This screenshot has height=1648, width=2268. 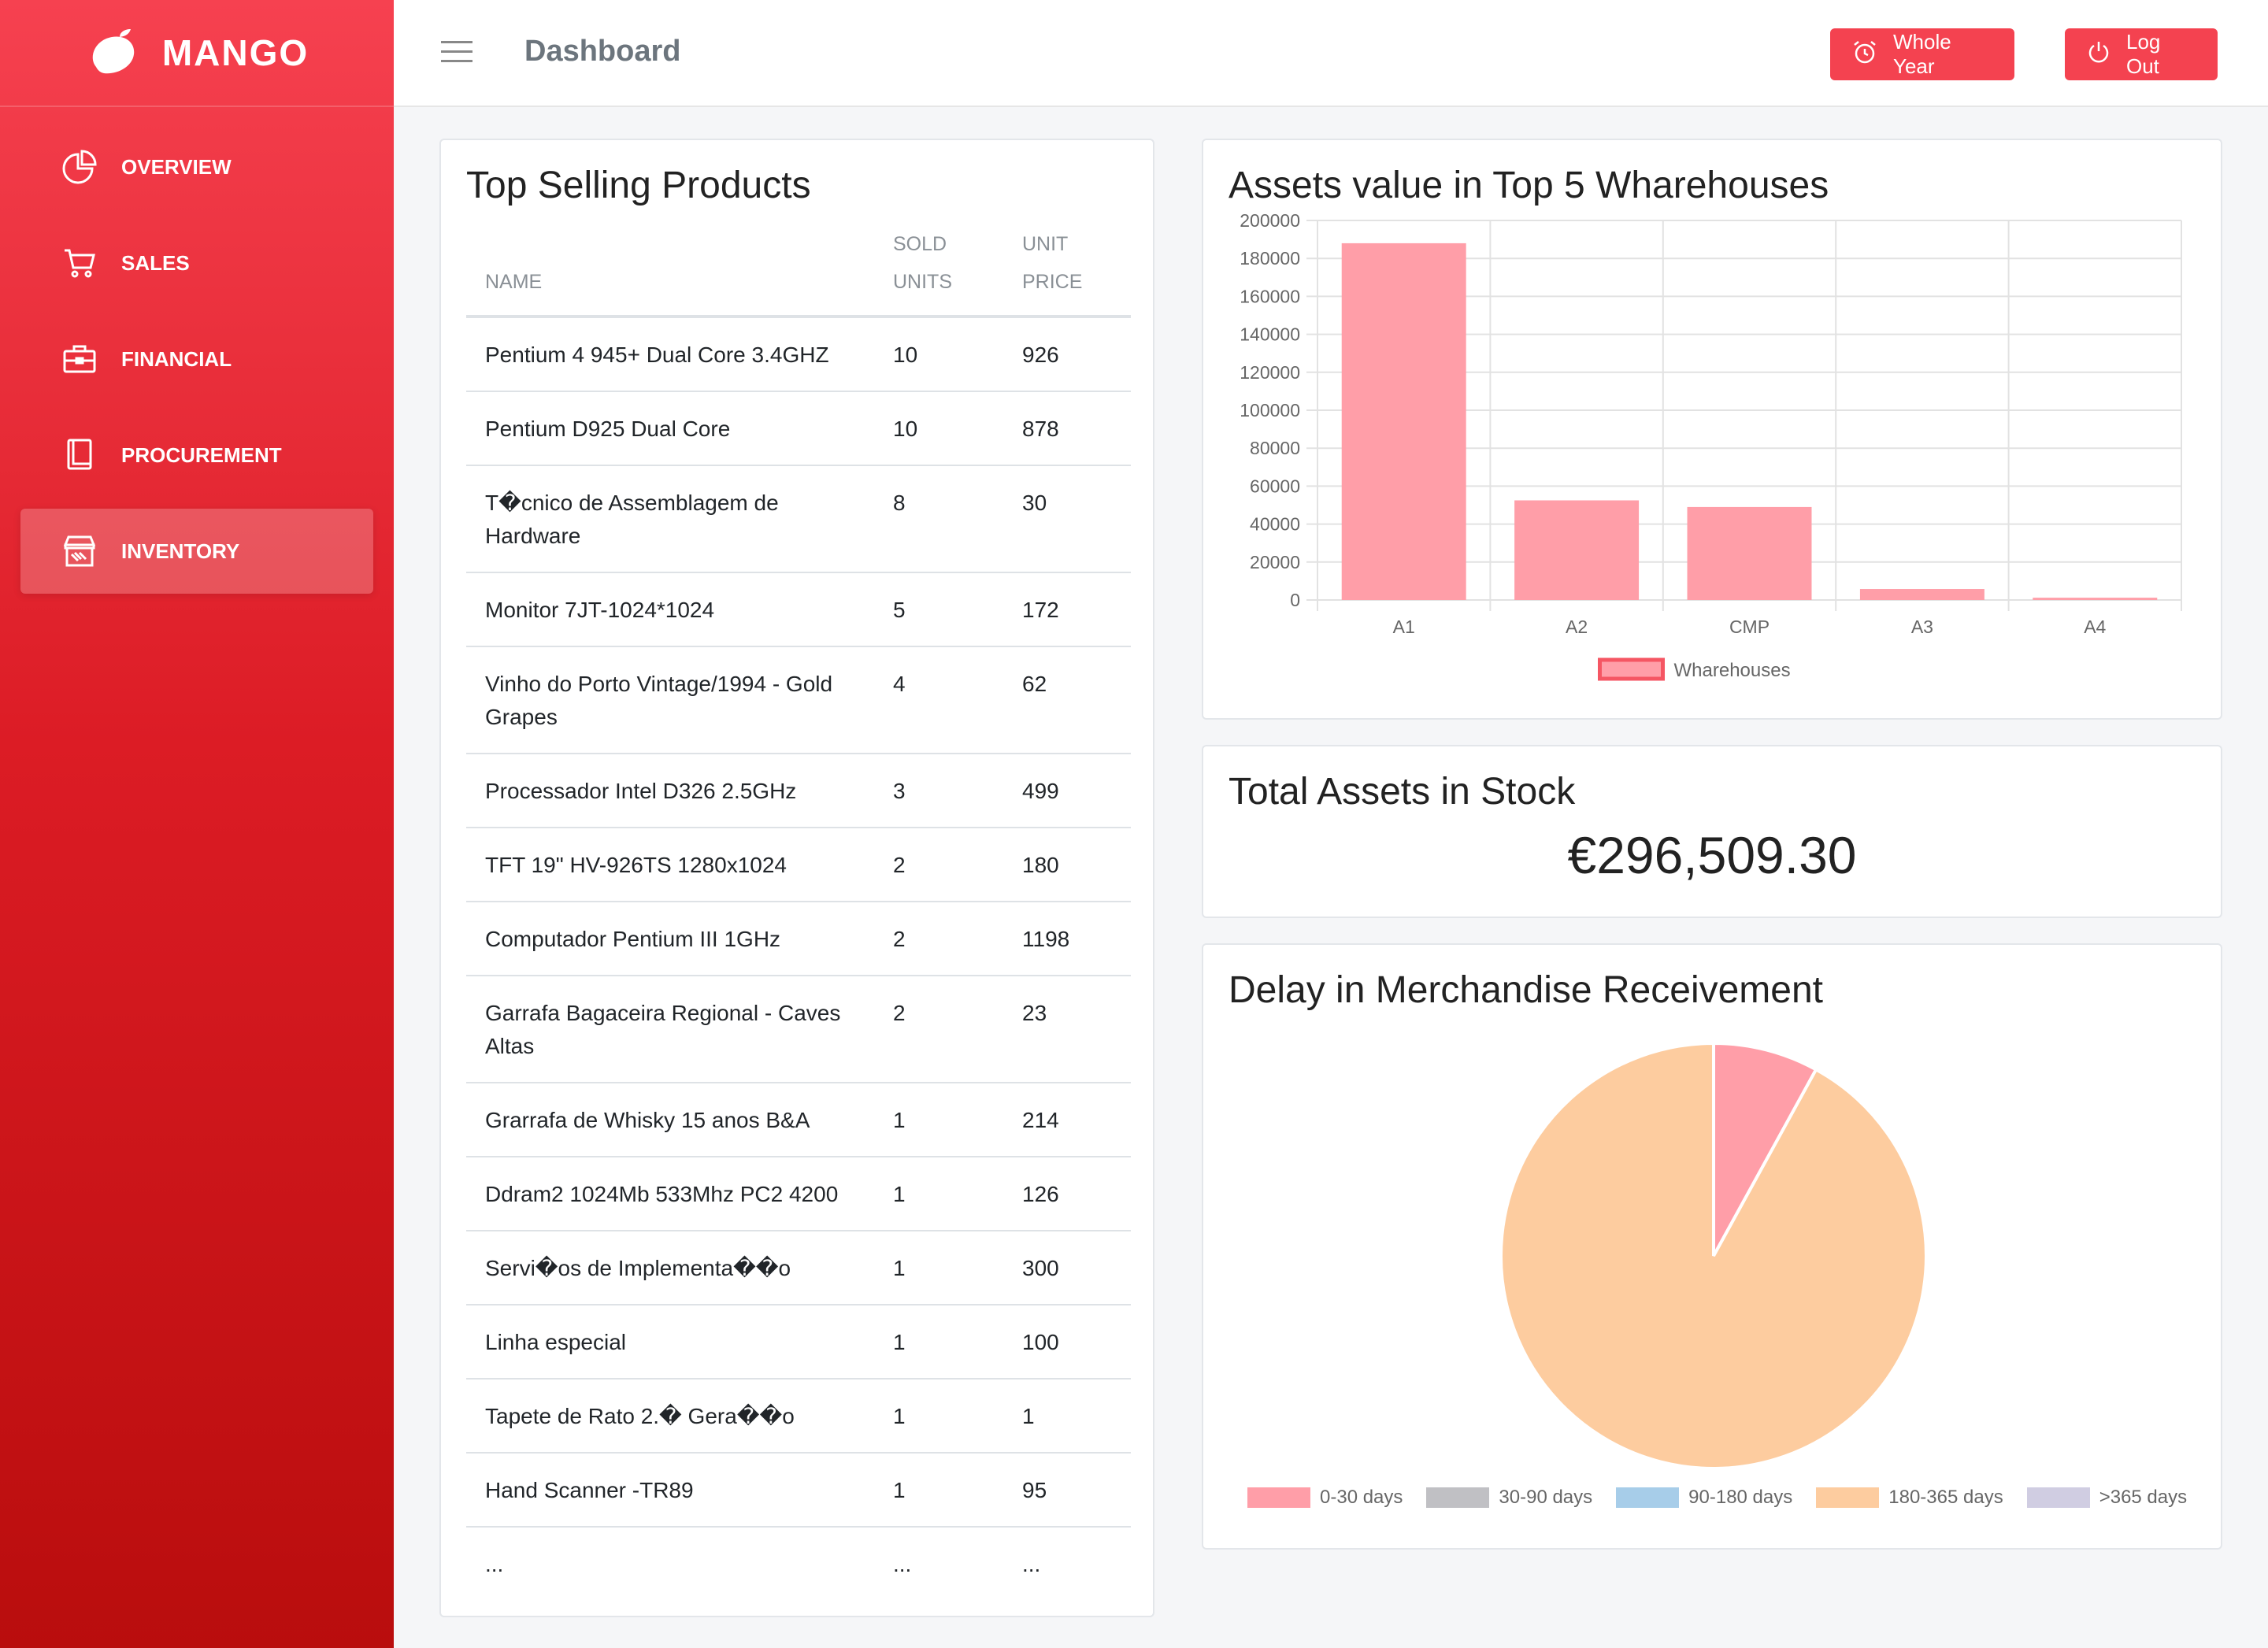 What do you see at coordinates (679, 1416) in the screenshot?
I see `cell-name: Tapete de Rato 2.� Gera��o` at bounding box center [679, 1416].